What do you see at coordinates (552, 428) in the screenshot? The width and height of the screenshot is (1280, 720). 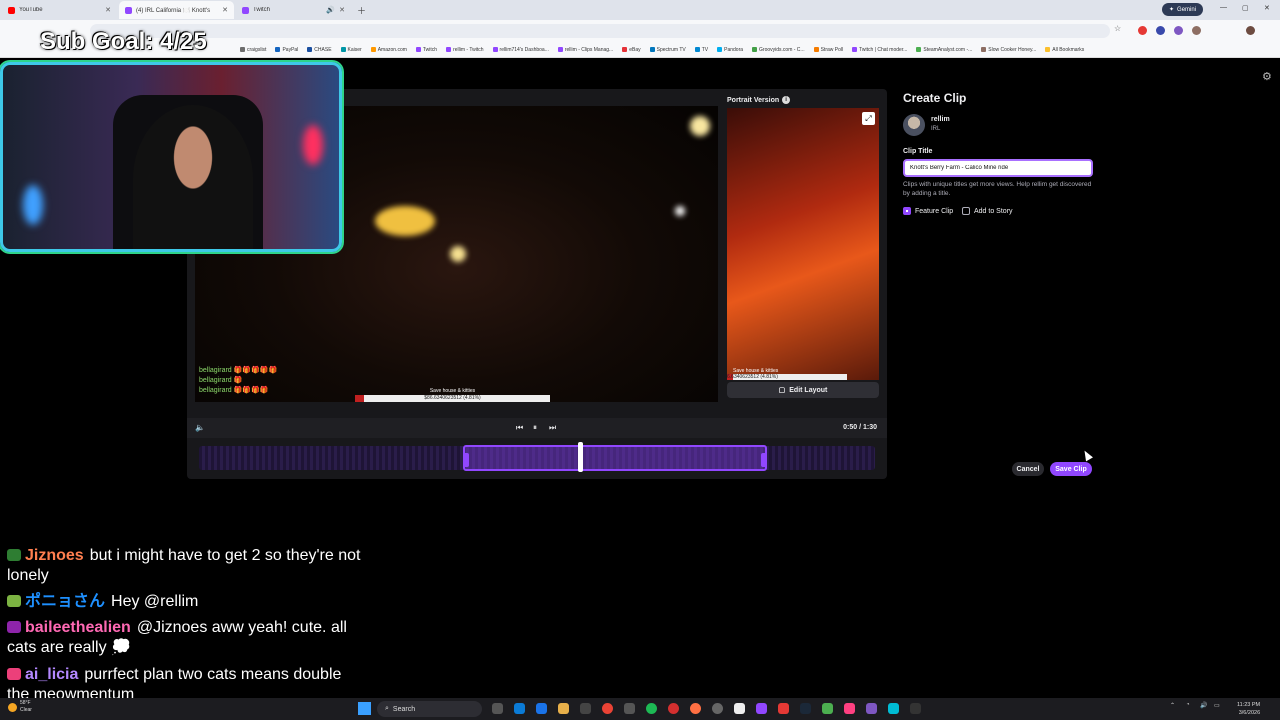 I see `skip-forward-icon: ⏭` at bounding box center [552, 428].